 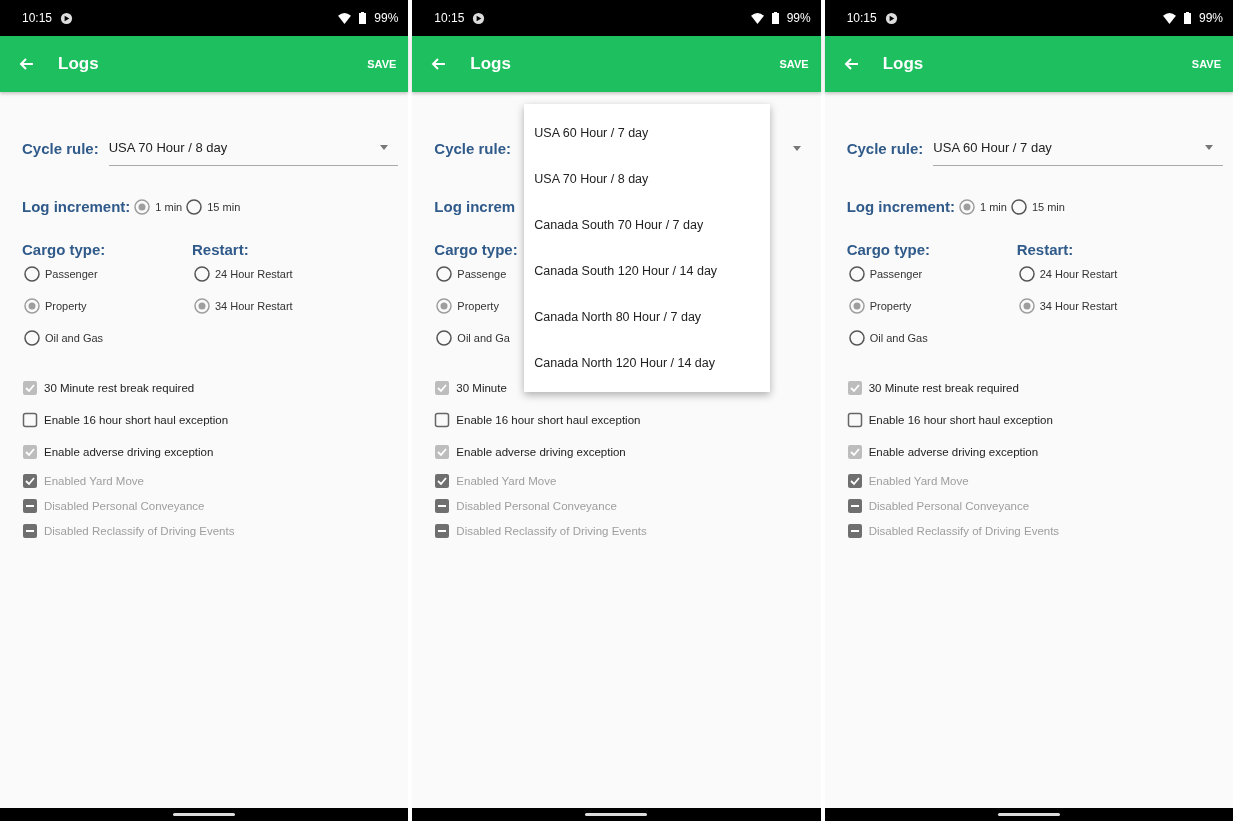 What do you see at coordinates (647, 271) in the screenshot?
I see `menu-item: Canada South 120 Hour / 14 day` at bounding box center [647, 271].